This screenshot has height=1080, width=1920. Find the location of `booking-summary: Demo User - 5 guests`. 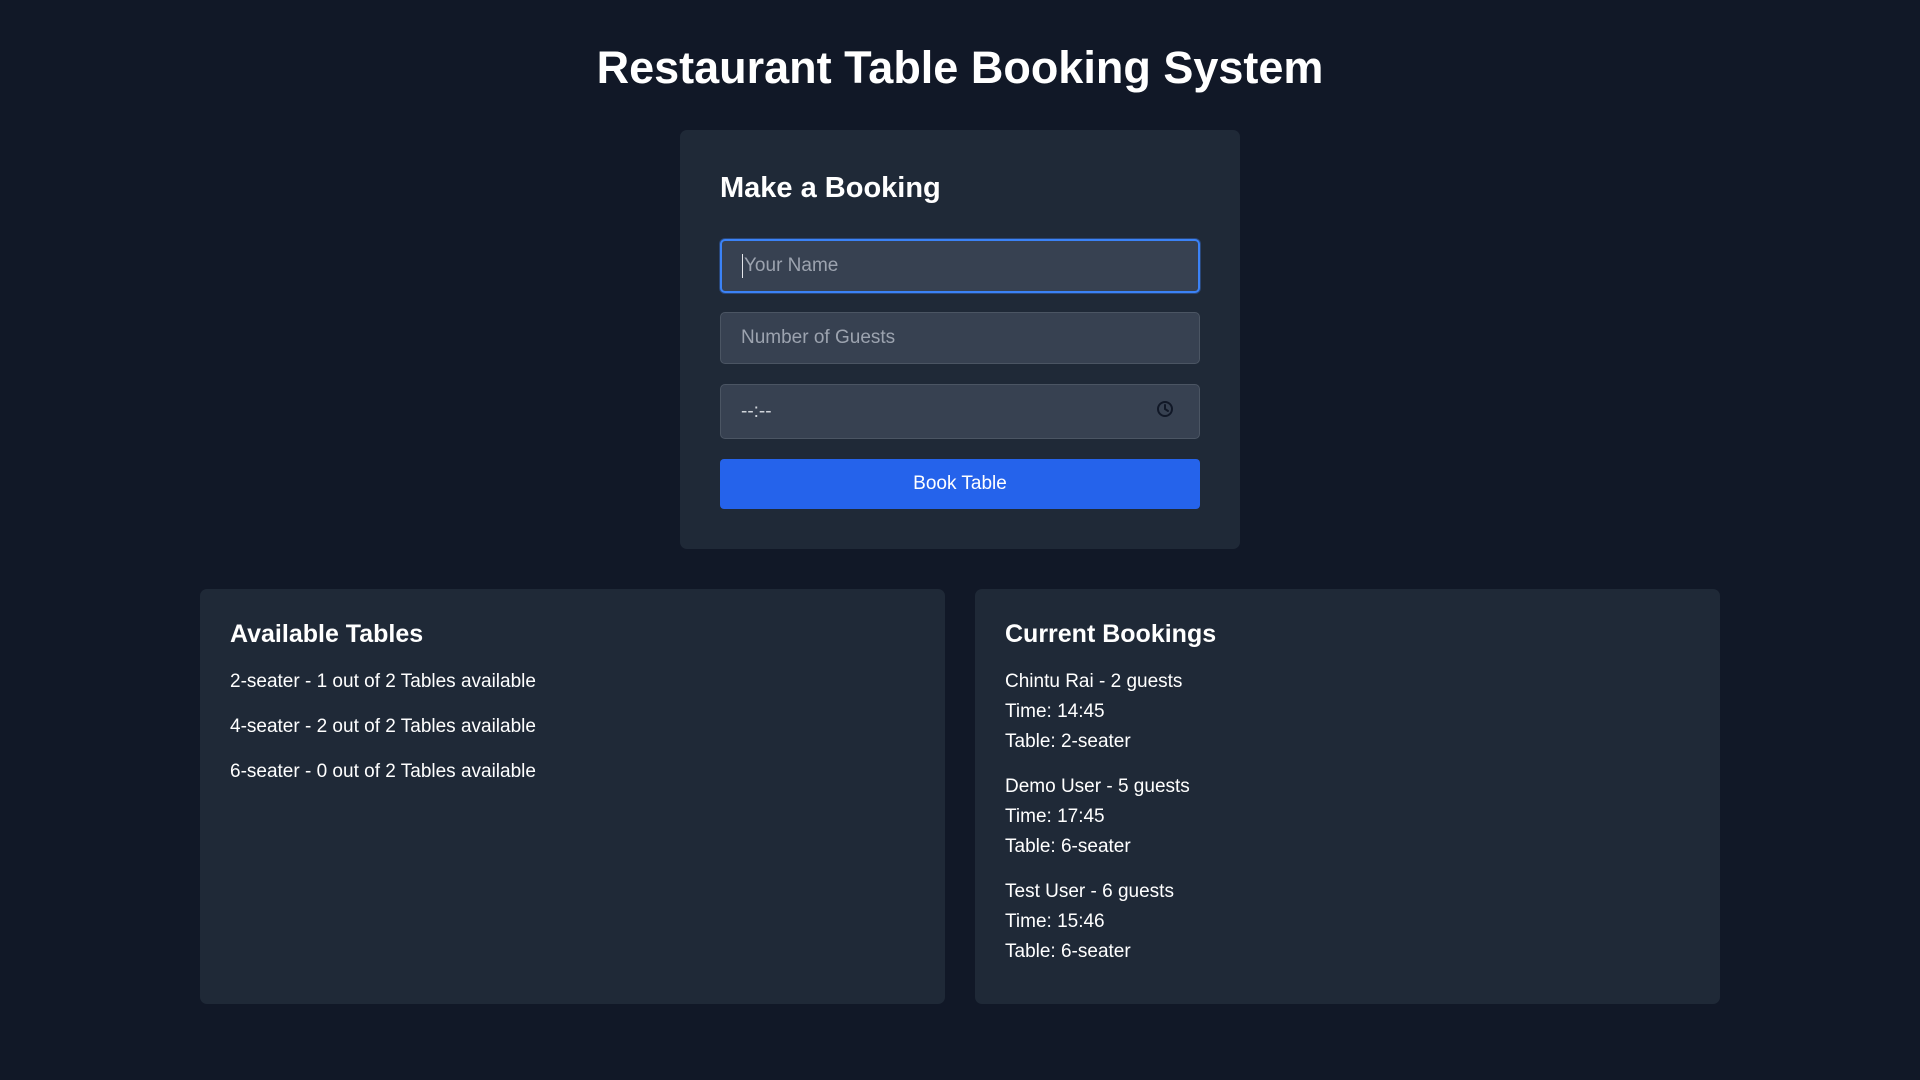

booking-summary: Demo User - 5 guests is located at coordinates (1097, 786).